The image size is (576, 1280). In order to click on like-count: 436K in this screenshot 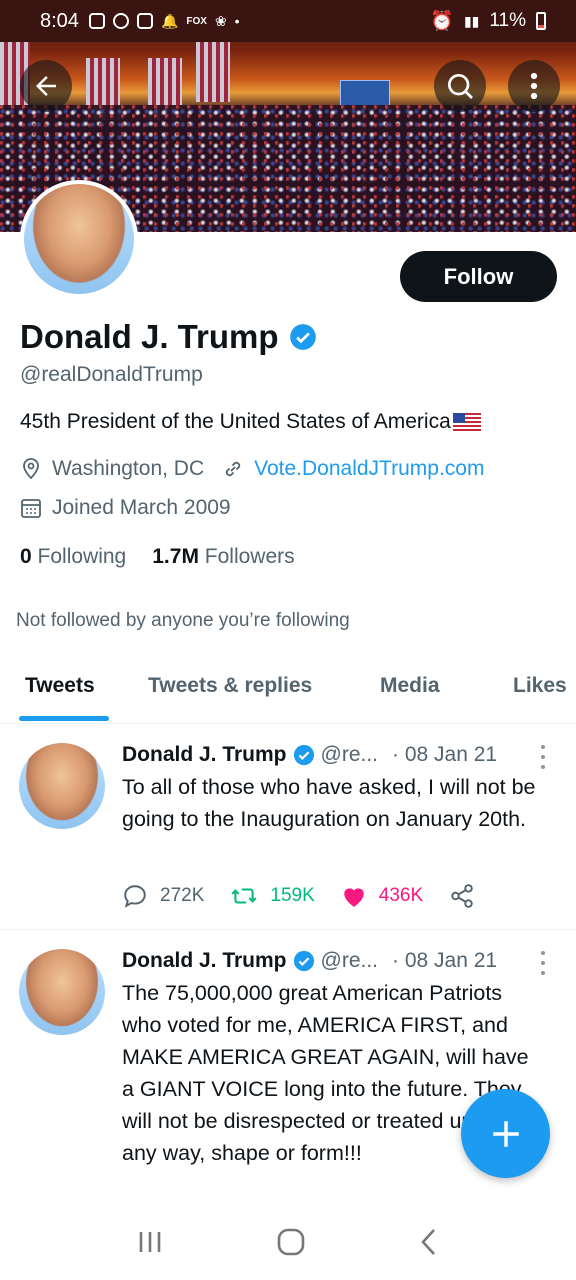, I will do `click(401, 895)`.